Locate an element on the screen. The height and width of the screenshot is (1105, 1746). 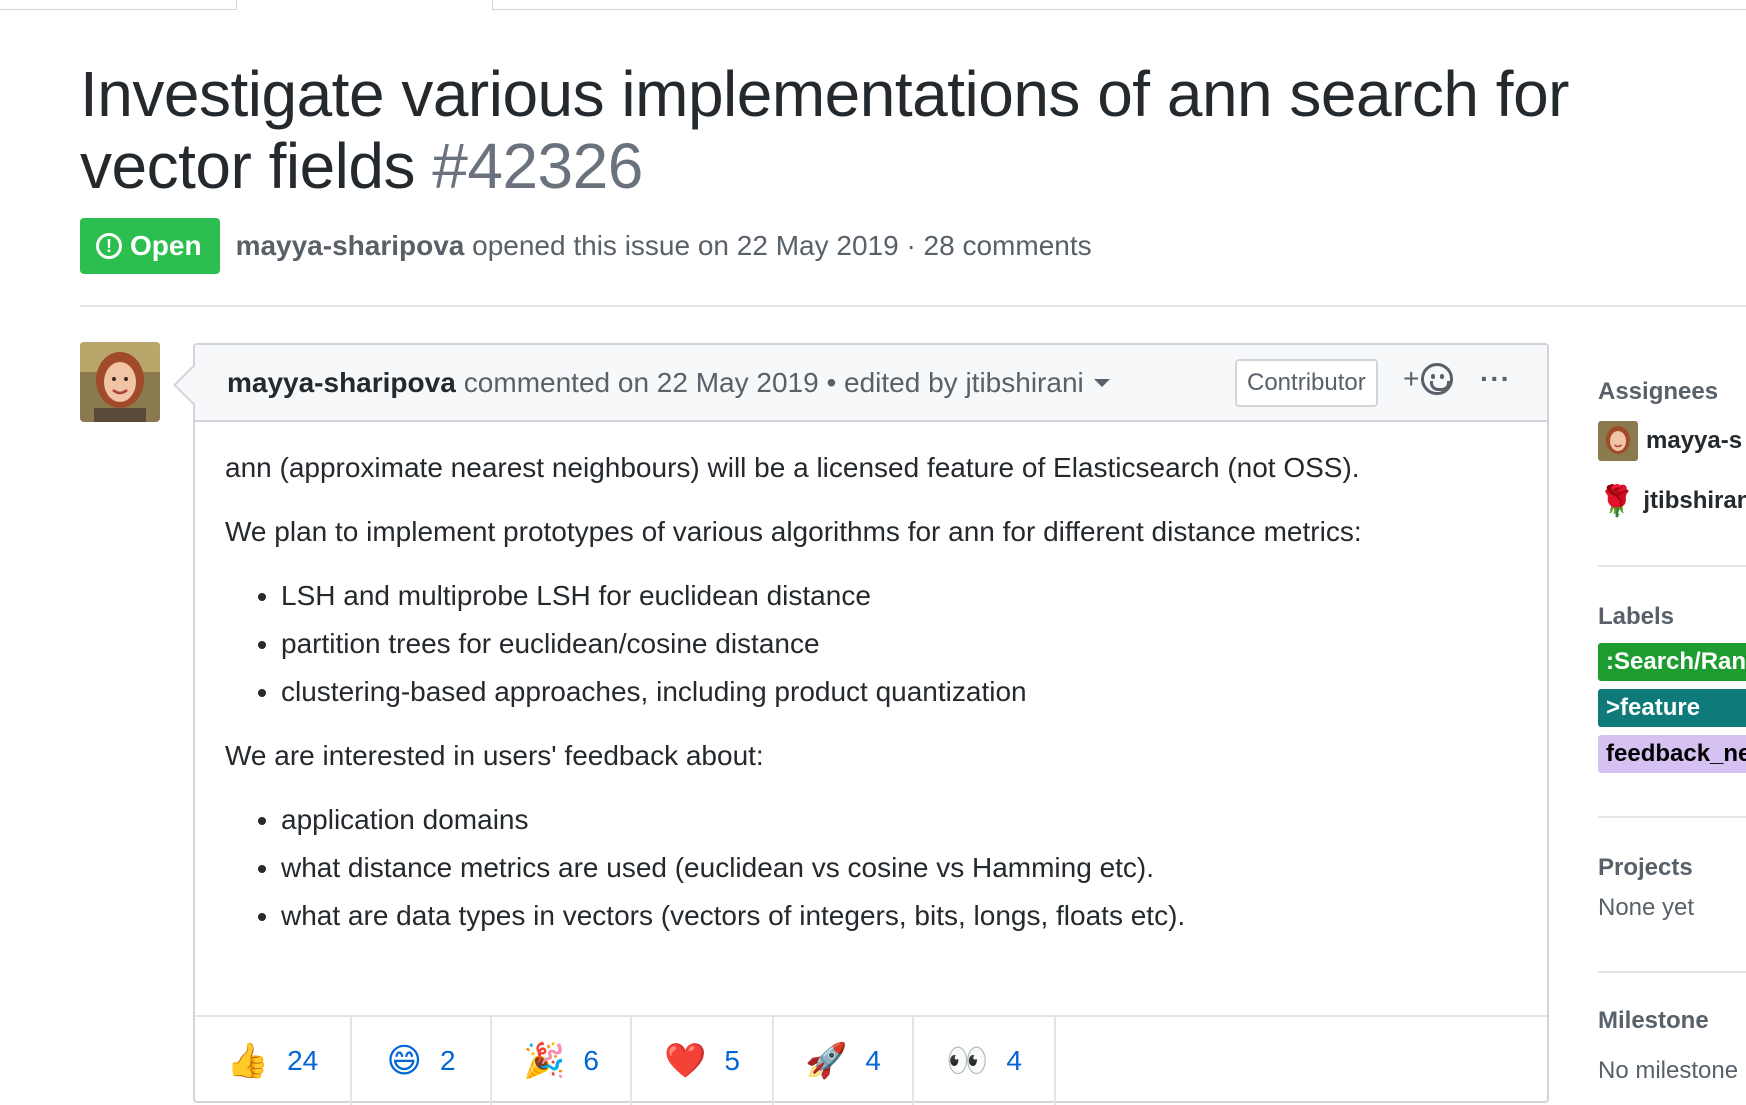
assignee-avatar is located at coordinates (1618, 441).